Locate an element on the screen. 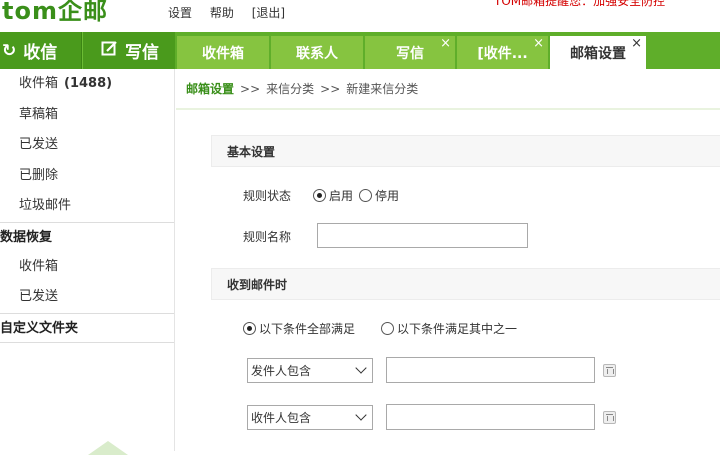  tab-strip: 收件箱 联系人 写信 × [收件... × 邮箱设置 × is located at coordinates (412, 52).